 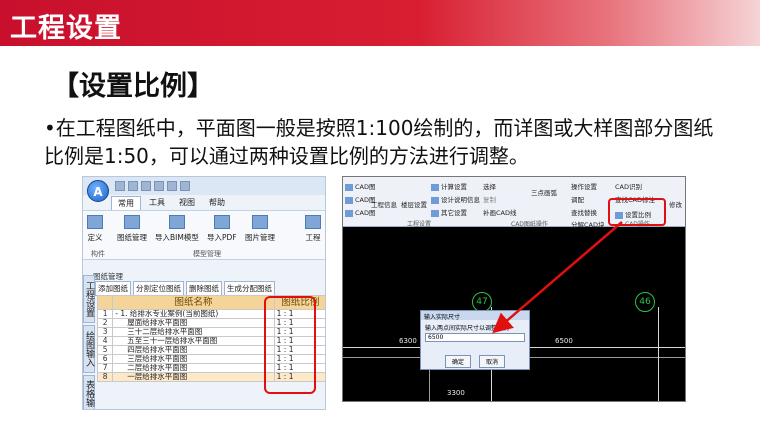 I want to click on define-button: 定义, so click(x=95, y=229).